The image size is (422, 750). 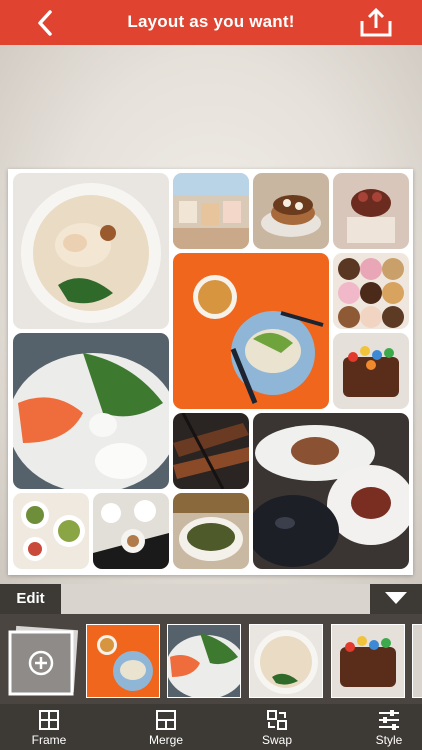 What do you see at coordinates (211, 211) in the screenshot?
I see `collage-cell-cupcakes` at bounding box center [211, 211].